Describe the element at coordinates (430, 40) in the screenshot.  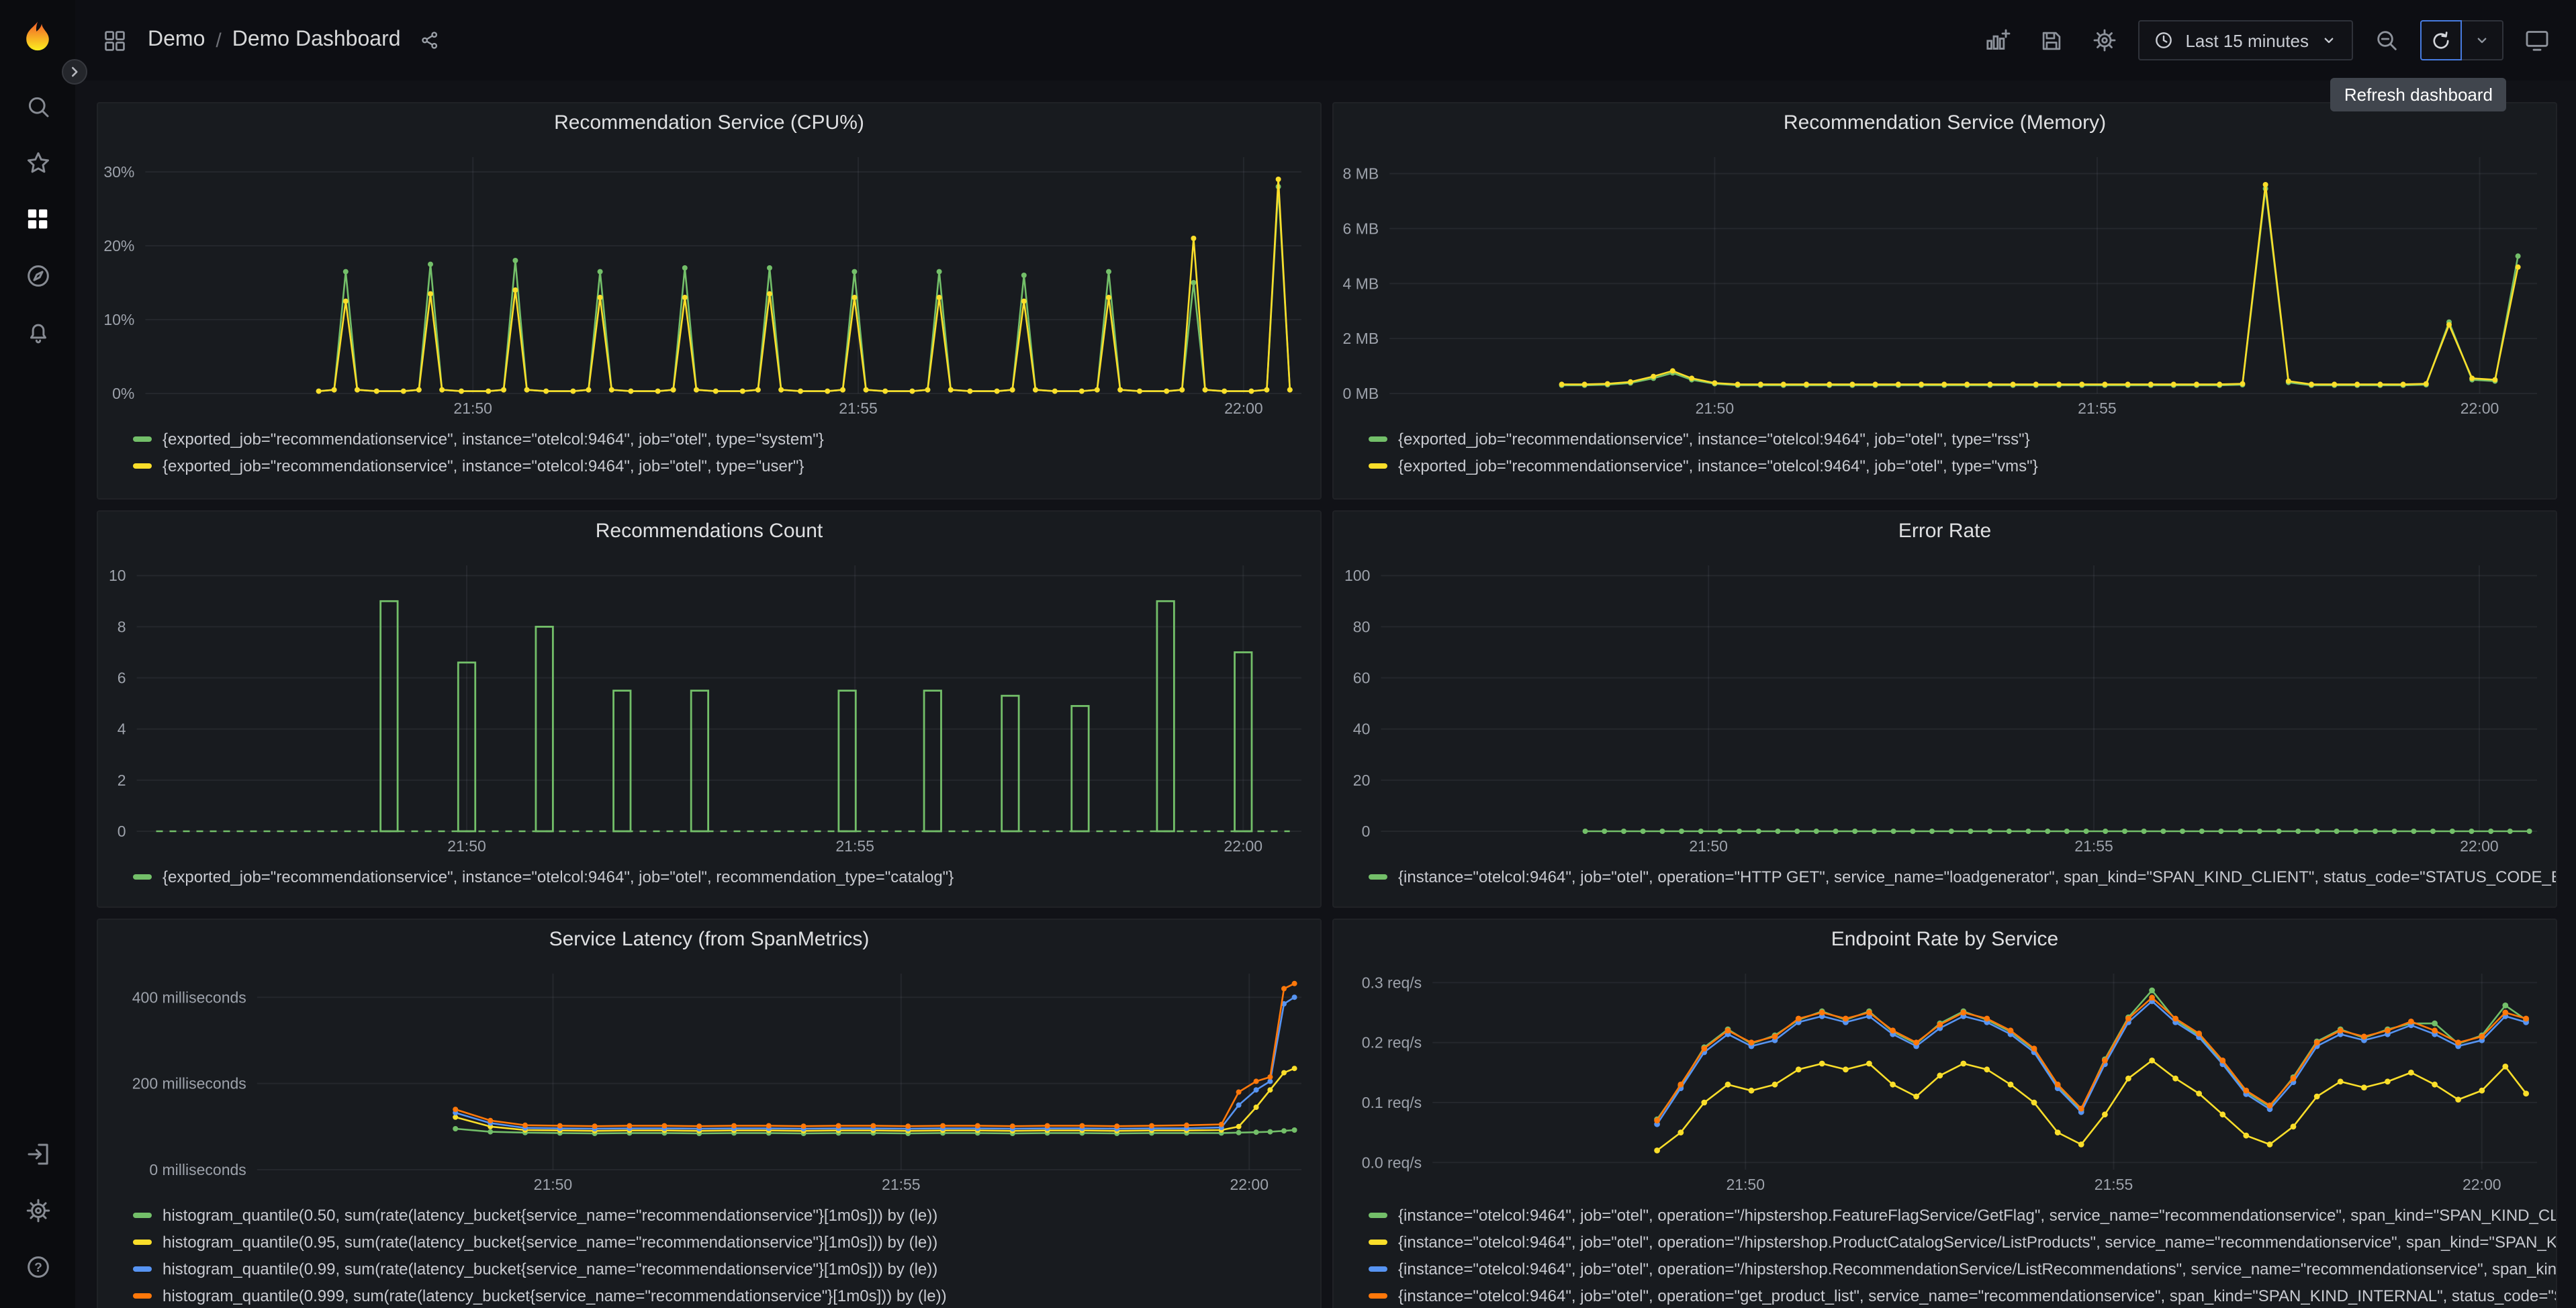
I see `share-dashboard-button` at that location.